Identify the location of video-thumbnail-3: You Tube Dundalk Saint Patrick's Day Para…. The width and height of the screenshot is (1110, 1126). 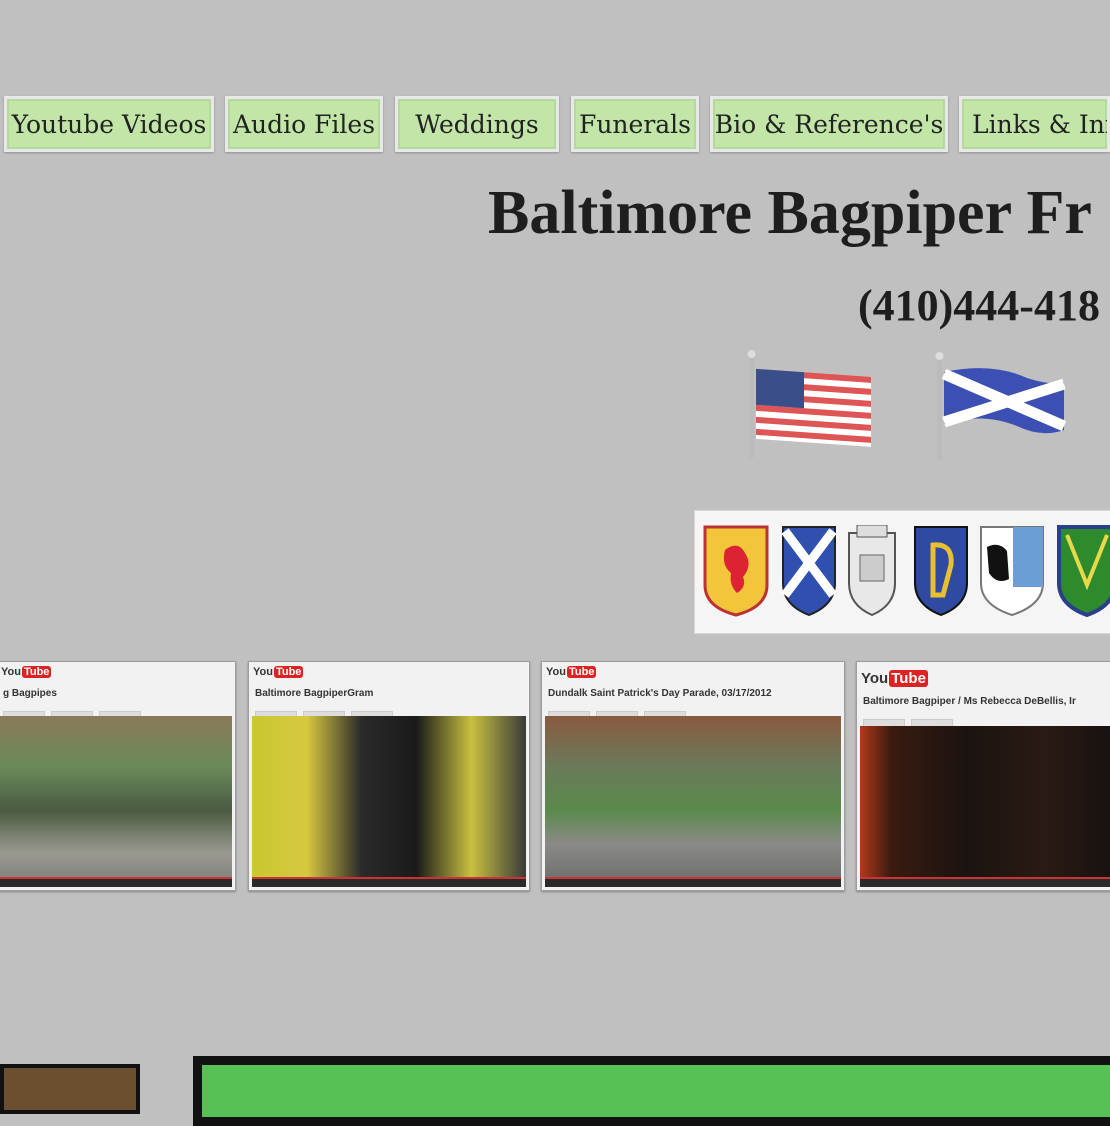
(693, 776).